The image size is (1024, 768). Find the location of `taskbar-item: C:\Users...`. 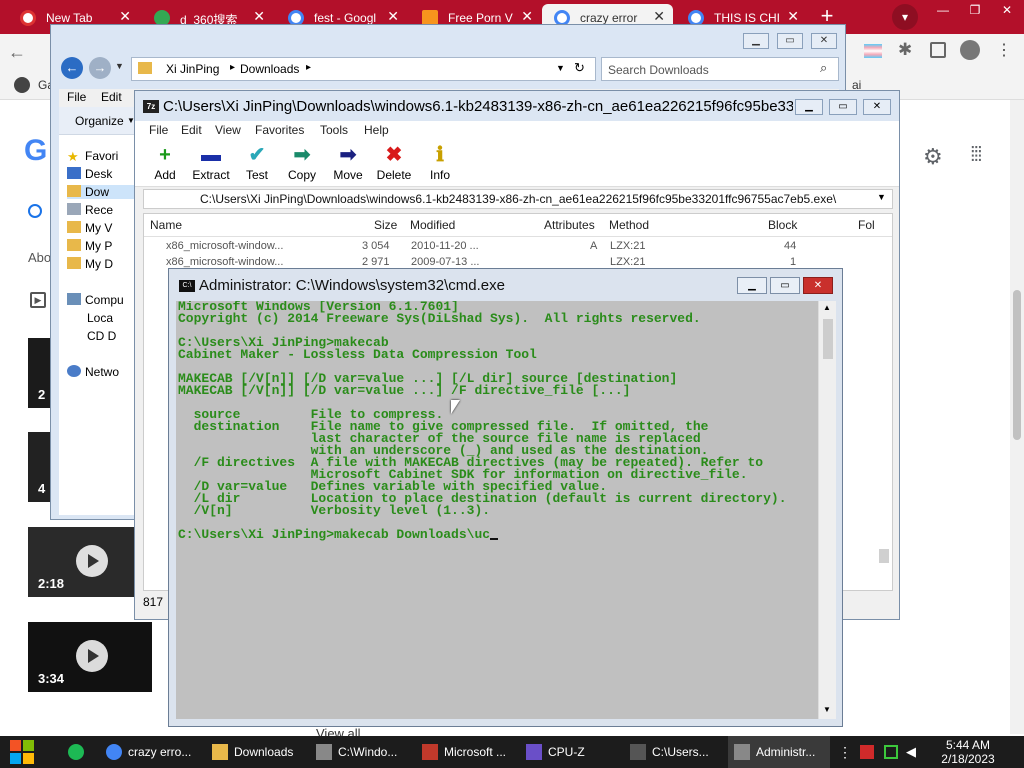

taskbar-item: C:\Users... is located at coordinates (674, 752).